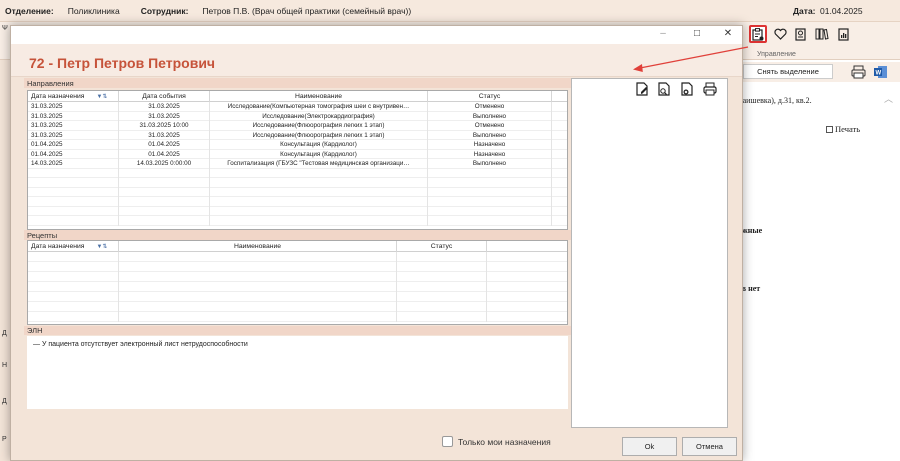 This screenshot has height=461, width=900. I want to click on print-checkbox-box, so click(829, 129).